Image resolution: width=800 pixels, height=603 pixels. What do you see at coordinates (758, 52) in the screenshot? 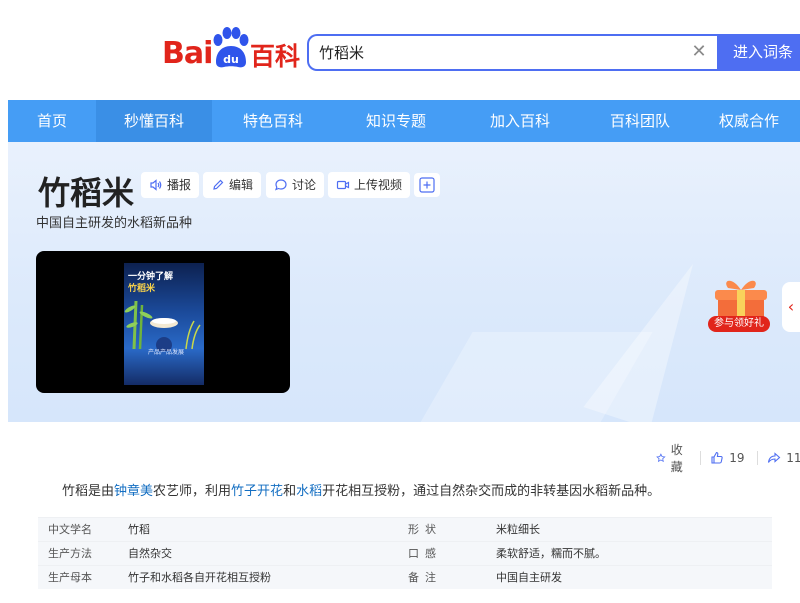
I see `enter-entry-button: 进入词条` at bounding box center [758, 52].